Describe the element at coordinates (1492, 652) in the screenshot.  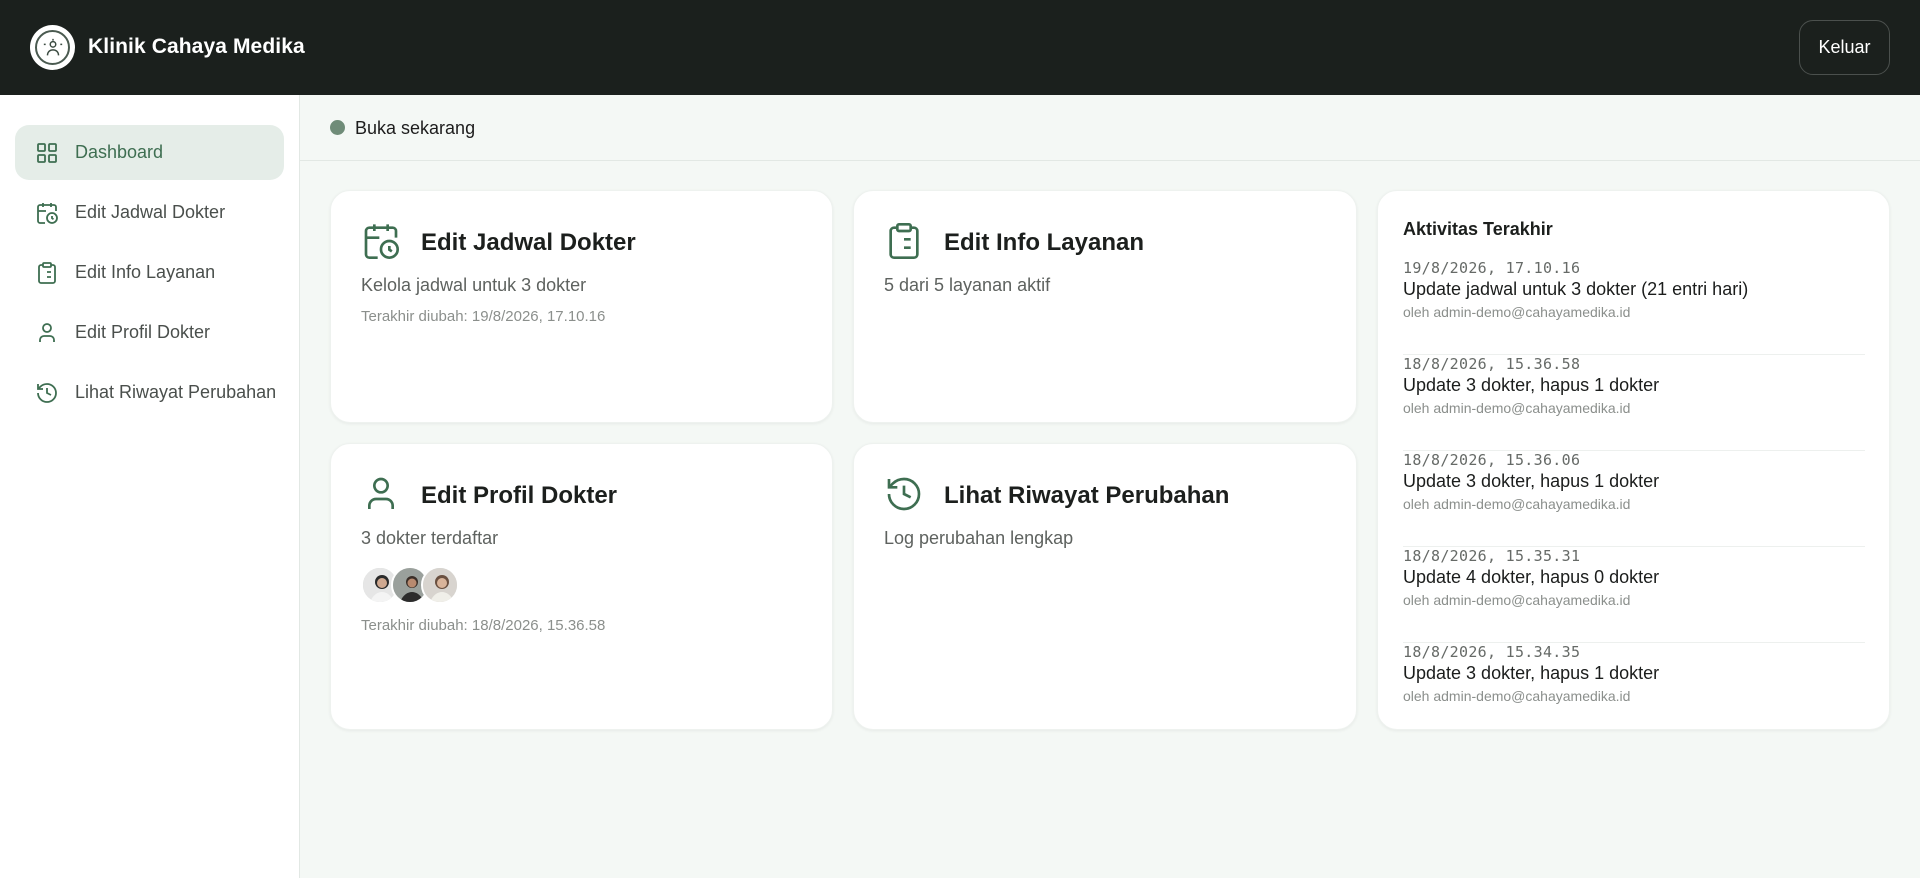
I see `activity-timestamp: 18/8/2026, 15.34.35` at that location.